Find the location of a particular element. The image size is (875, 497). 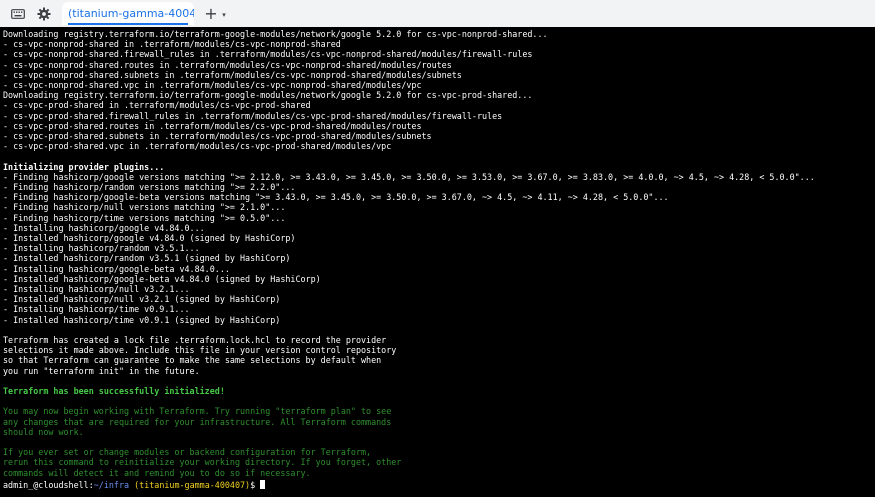

terminal-line: you run "terraform init" in the future. is located at coordinates (101, 370).